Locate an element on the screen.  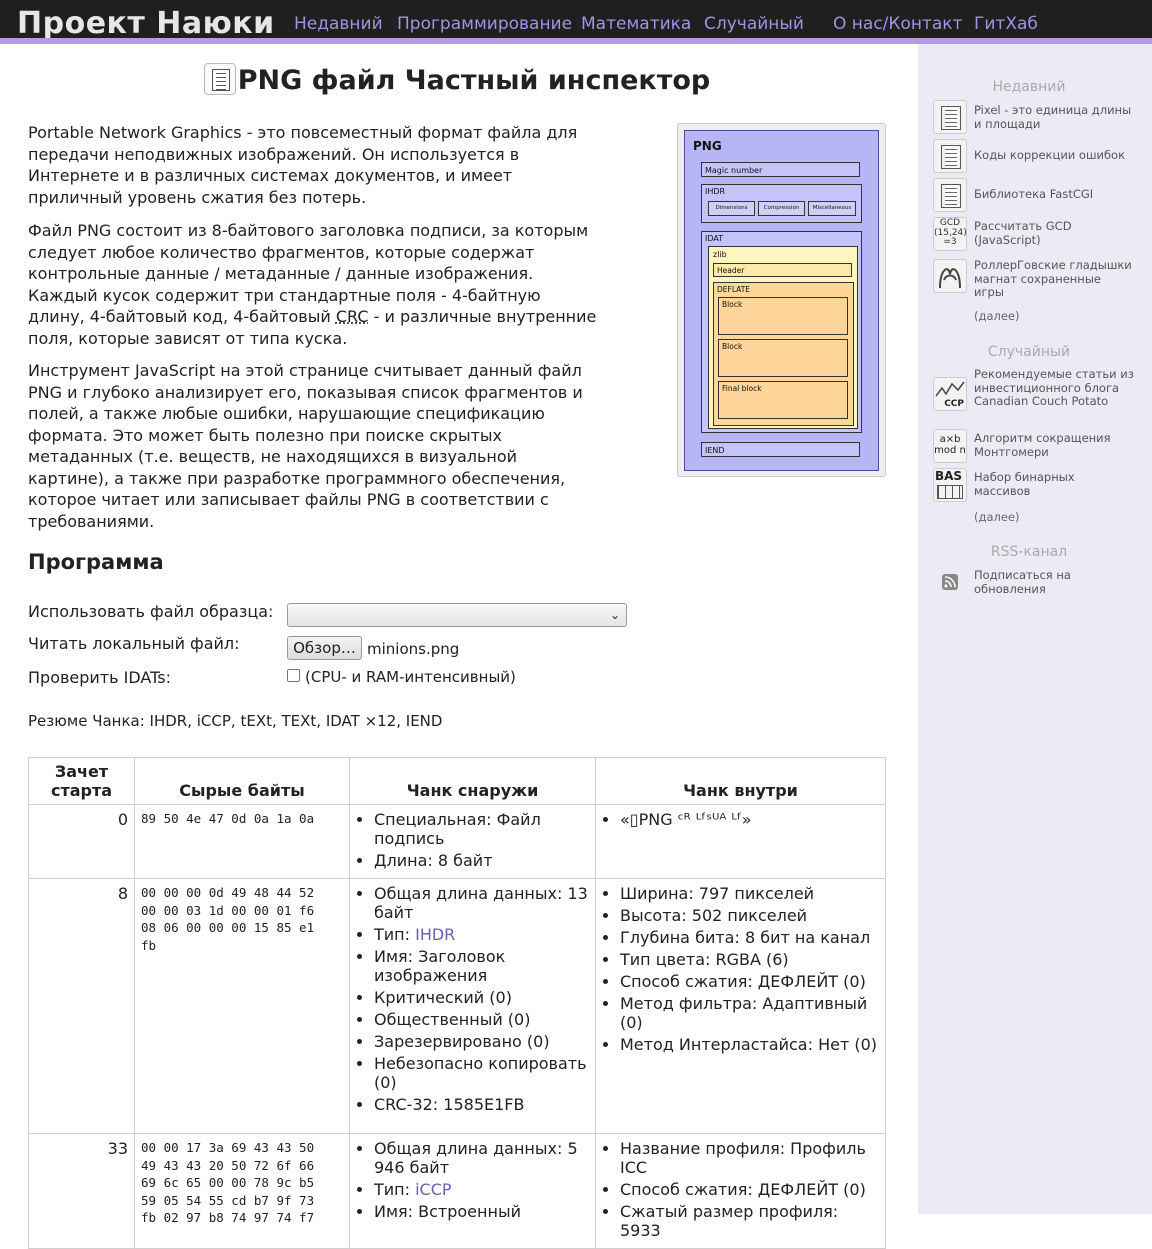
sidebar-item-label: Рассчитать GCD (JavaScript) is located at coordinates (1023, 233).